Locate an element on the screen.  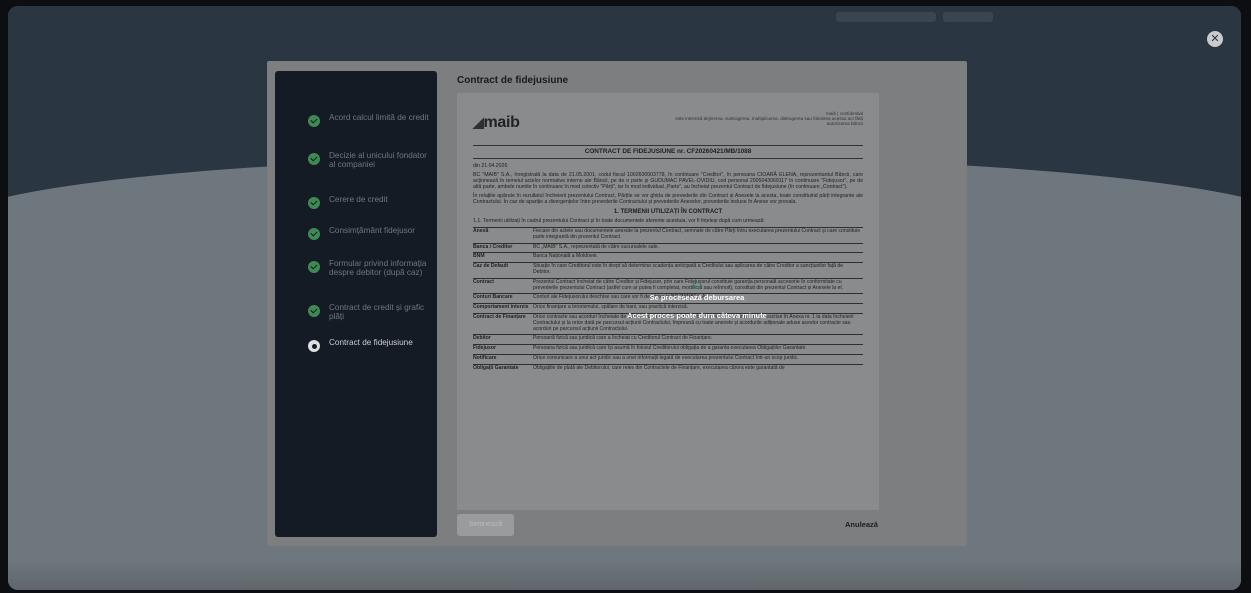
processing-title: Se procesează debursarea is located at coordinates (697, 297).